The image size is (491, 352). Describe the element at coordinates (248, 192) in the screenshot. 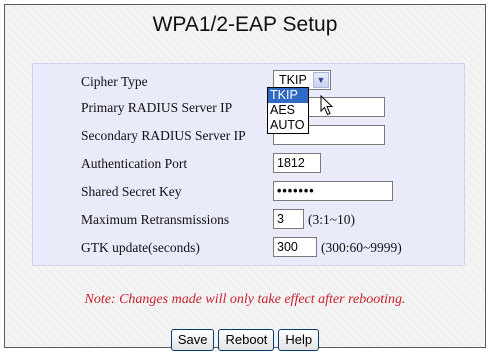

I see `row-shared-secret: Shared Secret Key •••••••` at that location.